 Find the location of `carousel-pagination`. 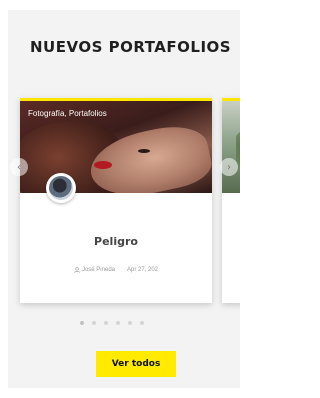

carousel-pagination is located at coordinates (112, 323).